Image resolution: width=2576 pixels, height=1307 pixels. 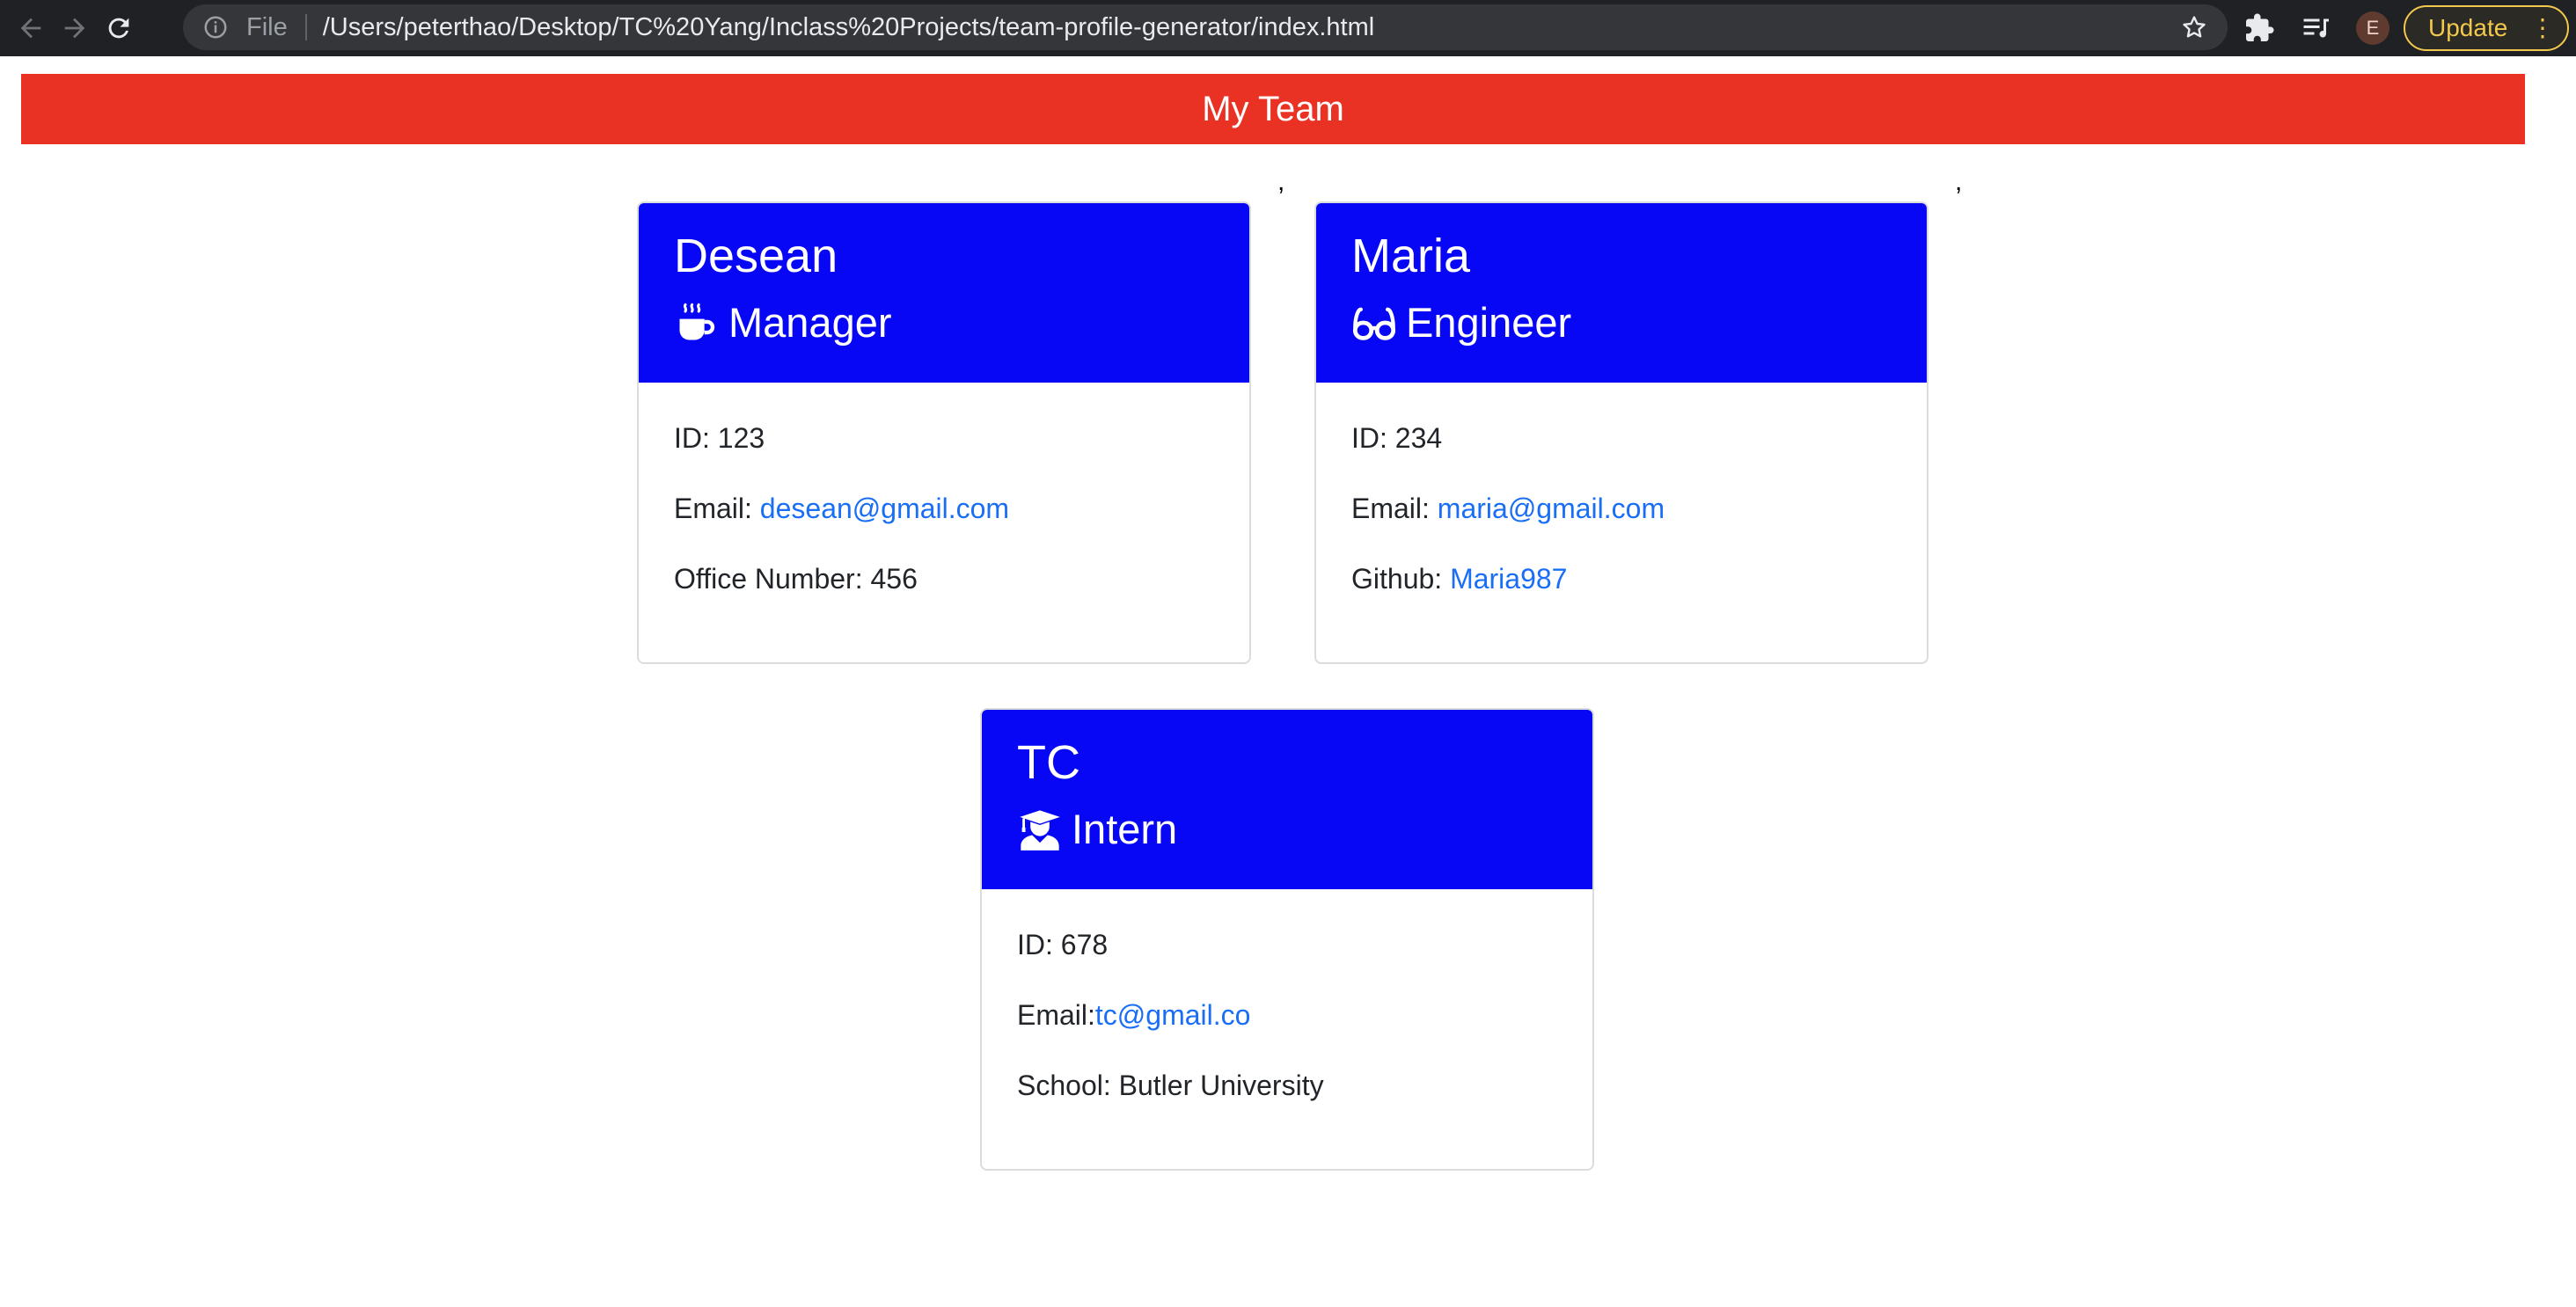 I want to click on employee-role: Engineer, so click(x=1639, y=323).